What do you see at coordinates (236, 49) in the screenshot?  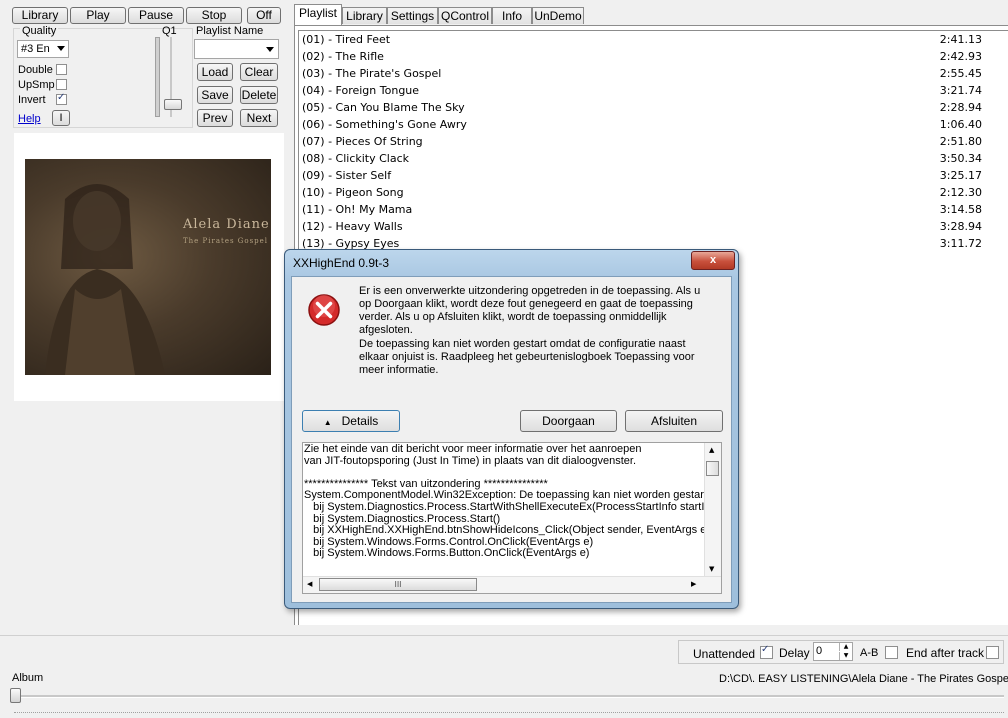 I see `playlist-name-select` at bounding box center [236, 49].